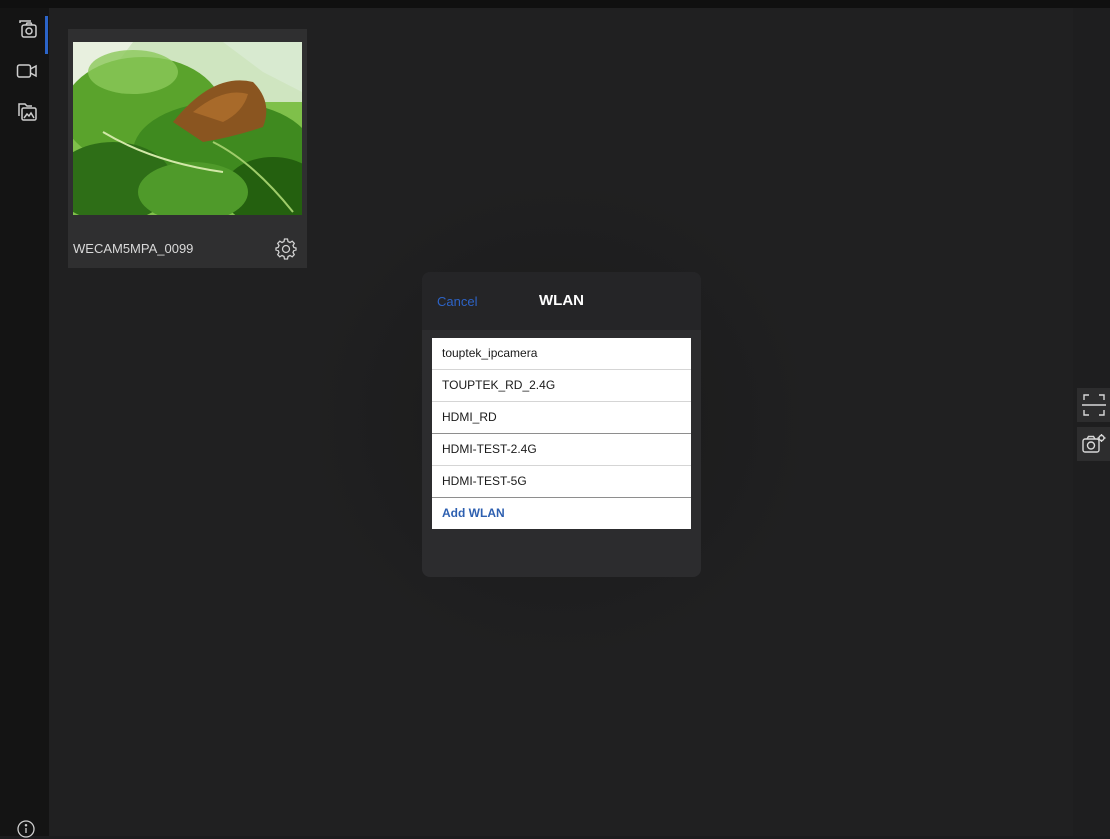 Image resolution: width=1110 pixels, height=839 pixels. Describe the element at coordinates (26, 829) in the screenshot. I see `info-icon` at that location.